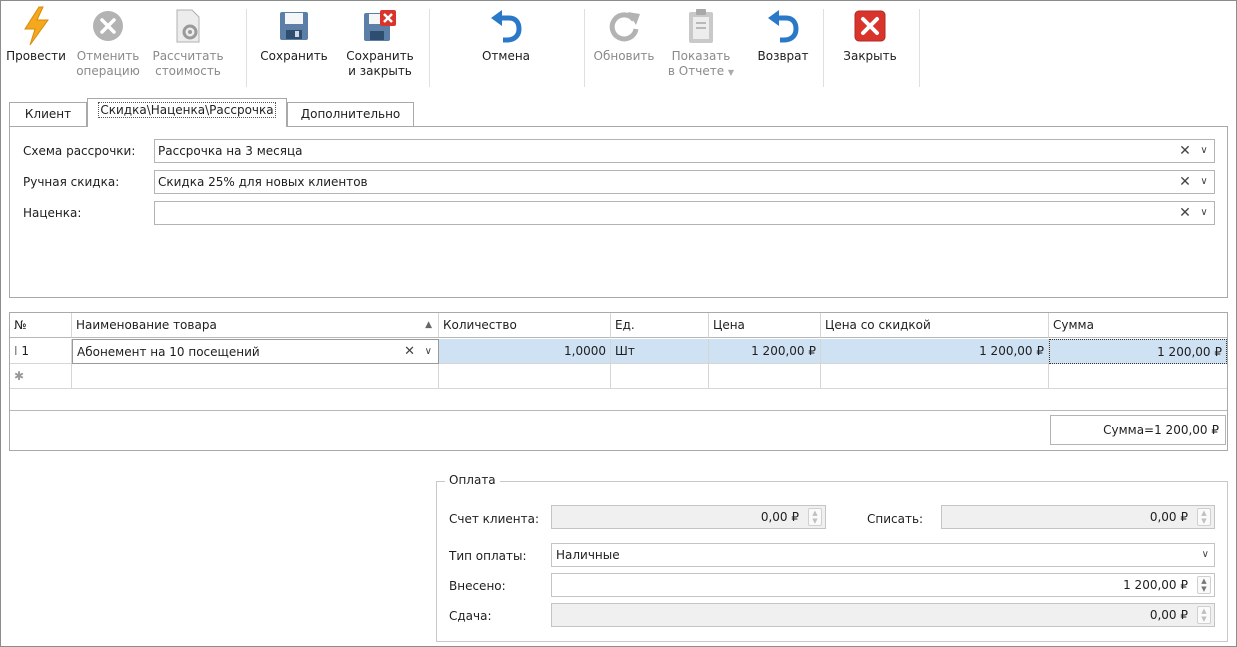  Describe the element at coordinates (883, 615) in the screenshot. I see `change-field: 0,00 ₽ ▲ ▼` at that location.